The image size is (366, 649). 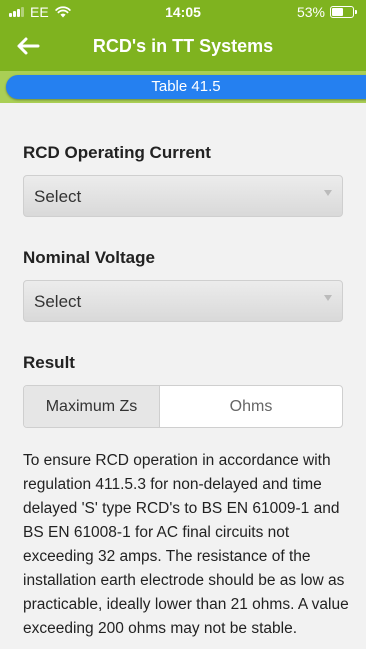 I want to click on nav-bar: RCD's in TT Systems, so click(x=183, y=47).